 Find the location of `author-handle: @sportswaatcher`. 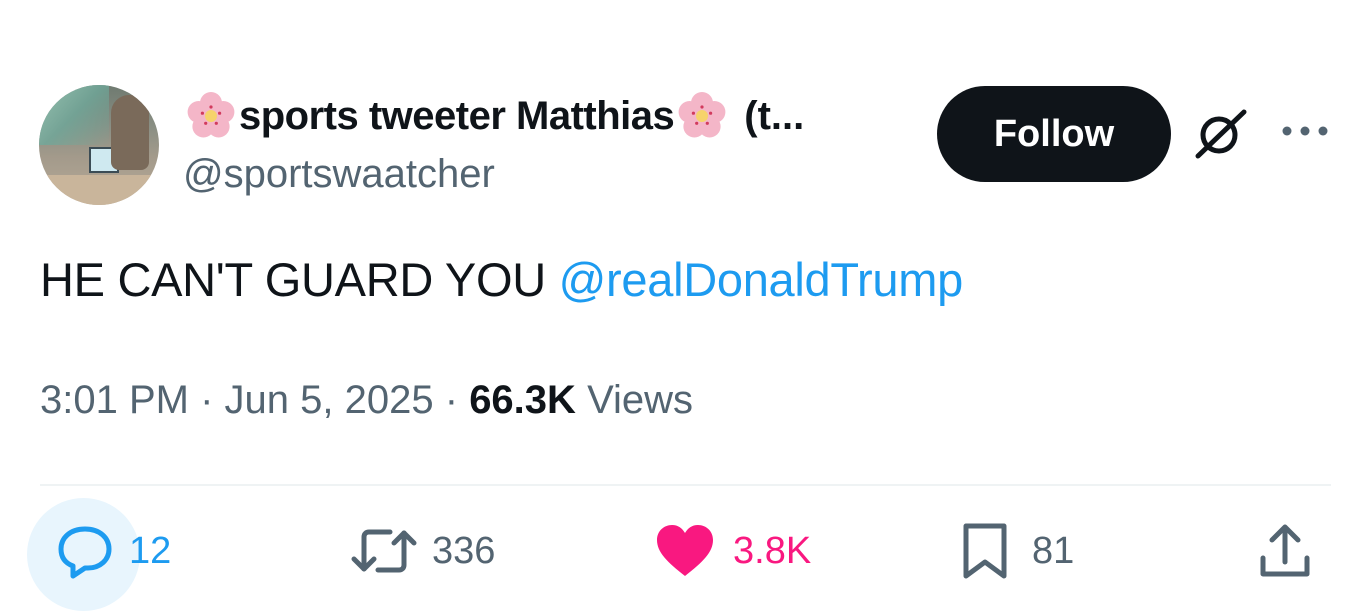

author-handle: @sportswaatcher is located at coordinates (339, 174).